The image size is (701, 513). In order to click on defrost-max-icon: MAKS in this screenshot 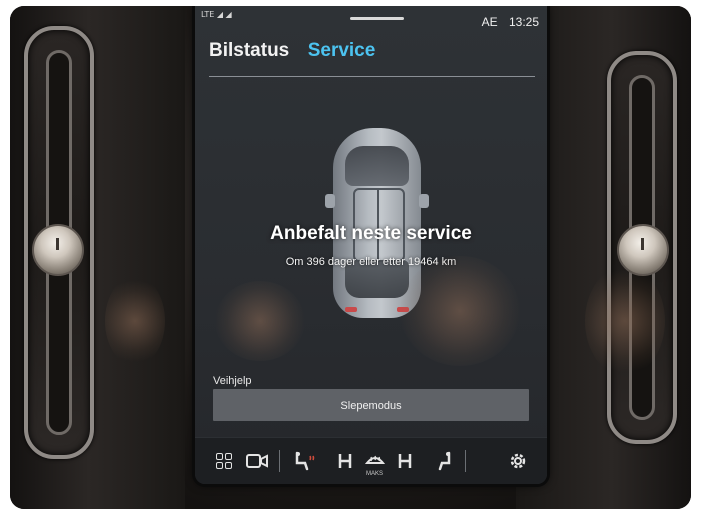, I will do `click(375, 462)`.